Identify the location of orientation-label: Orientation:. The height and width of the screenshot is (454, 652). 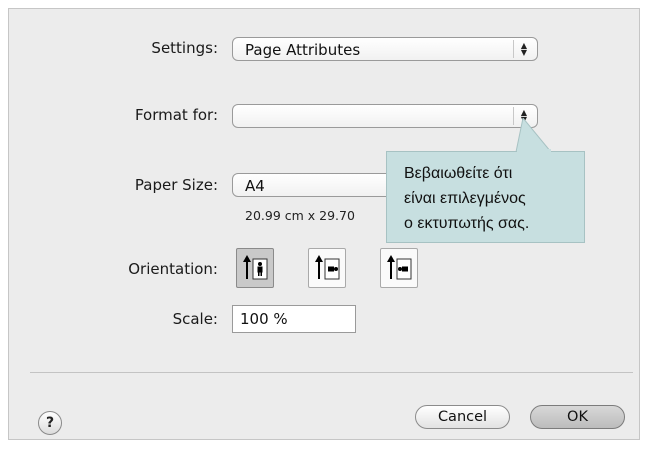
(173, 269).